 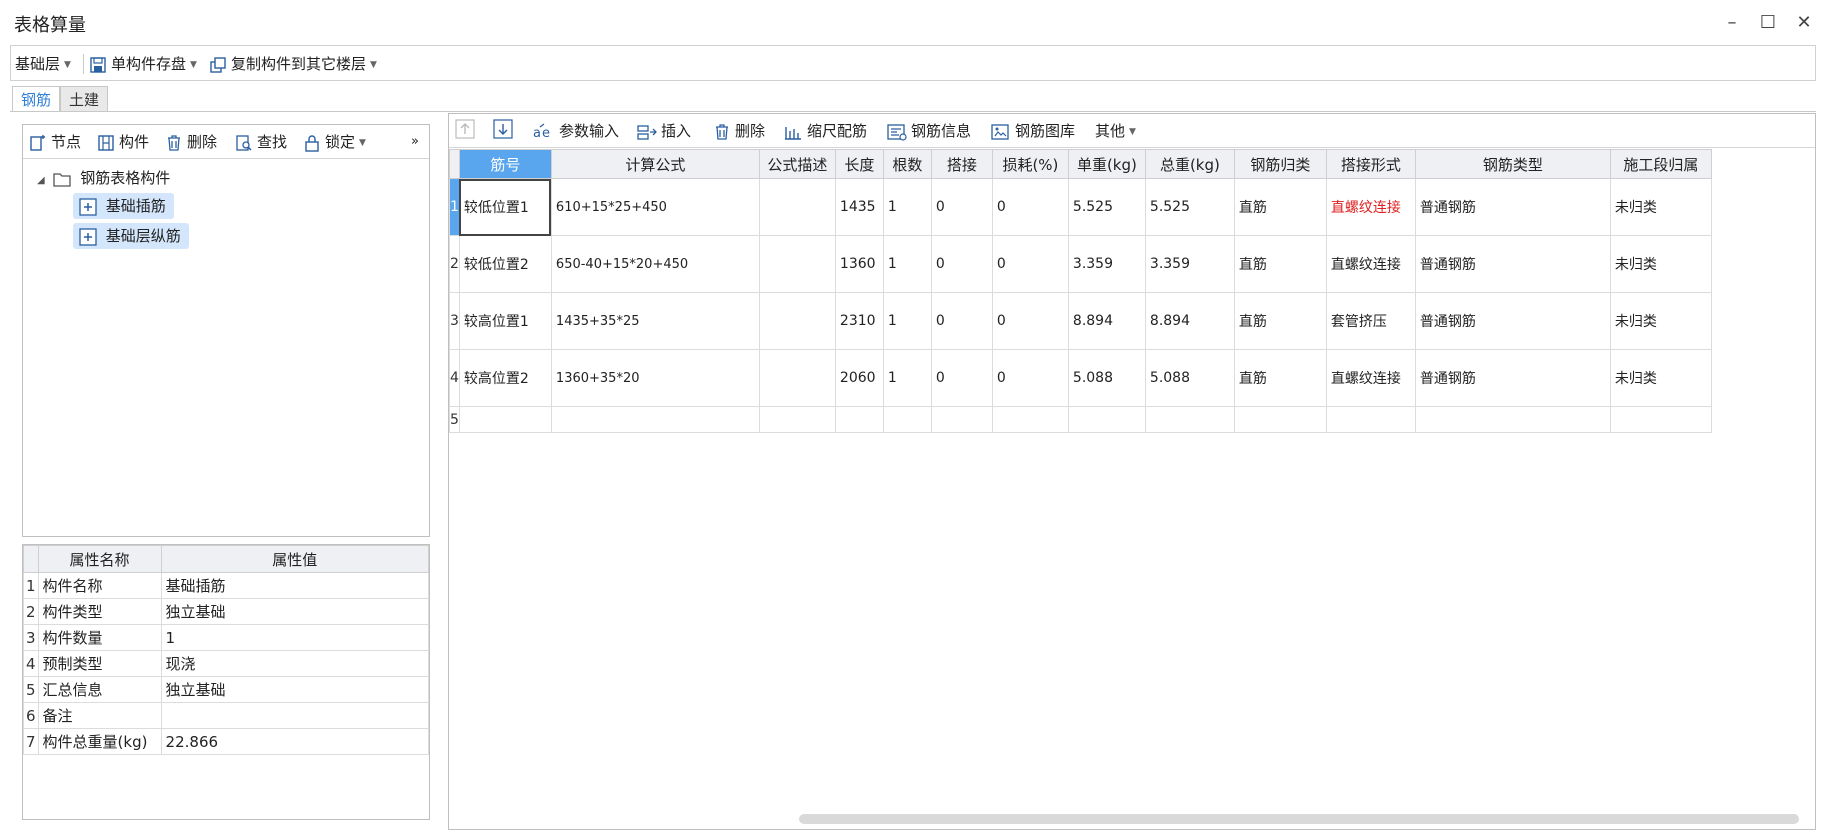 I want to click on cell-total-weight, so click(x=1189, y=419).